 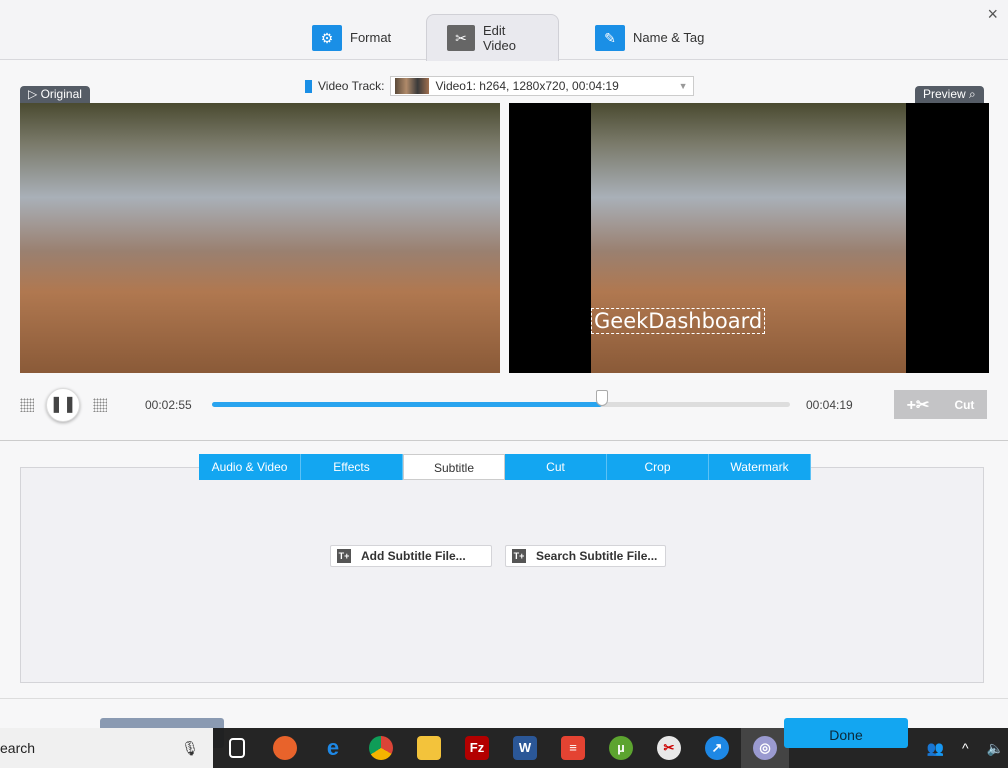 I want to click on track-icon, so click(x=308, y=86).